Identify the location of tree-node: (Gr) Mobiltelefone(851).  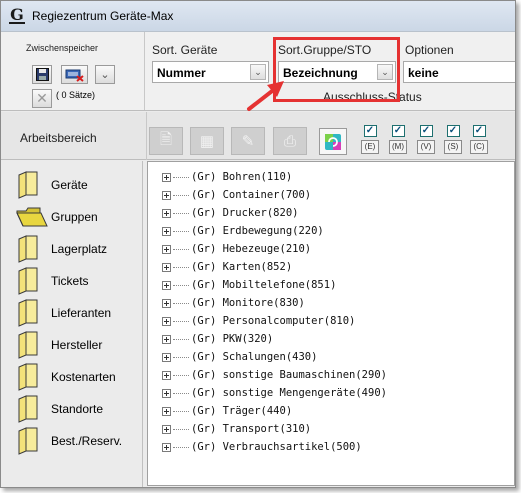
(331, 285).